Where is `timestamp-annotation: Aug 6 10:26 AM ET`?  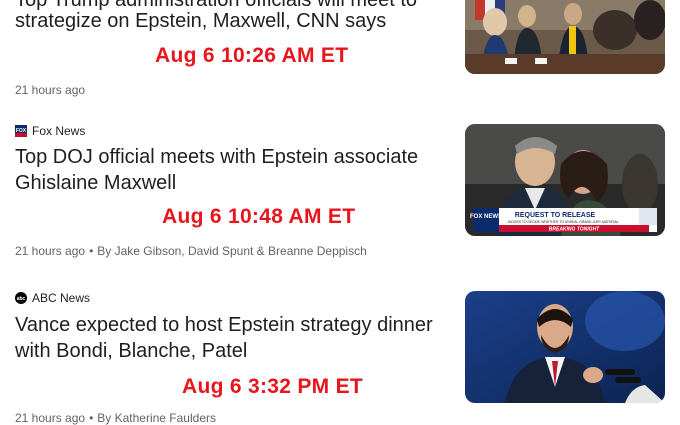 timestamp-annotation: Aug 6 10:26 AM ET is located at coordinates (252, 55).